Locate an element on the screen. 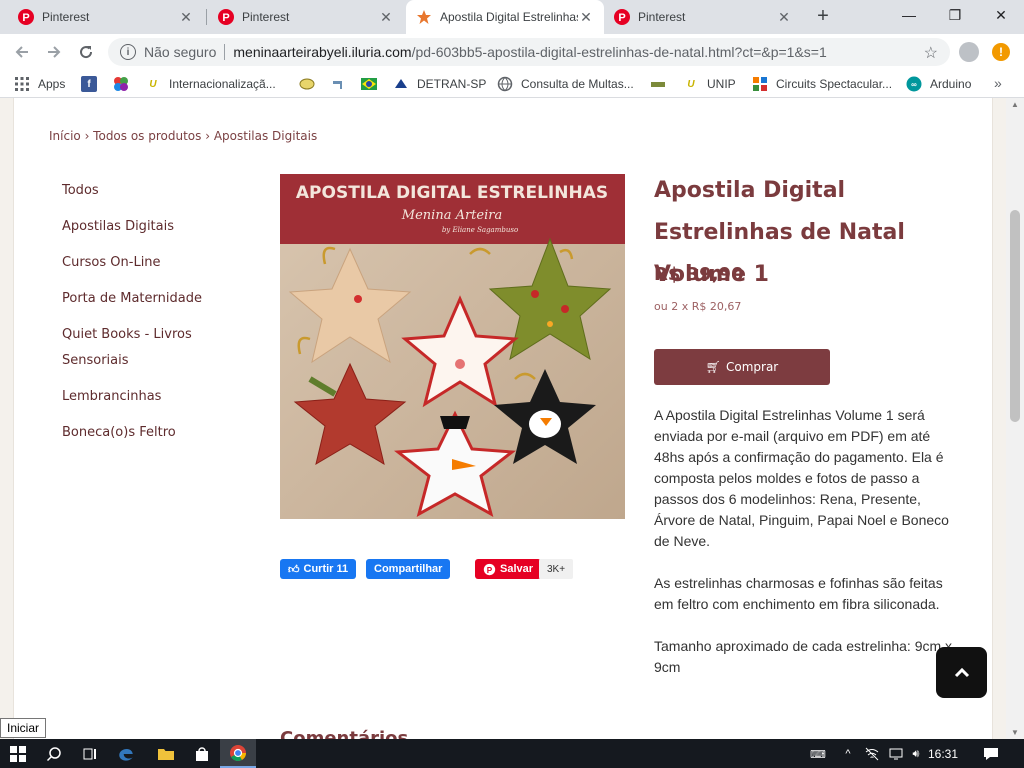  category-todos: Todos is located at coordinates (80, 191).